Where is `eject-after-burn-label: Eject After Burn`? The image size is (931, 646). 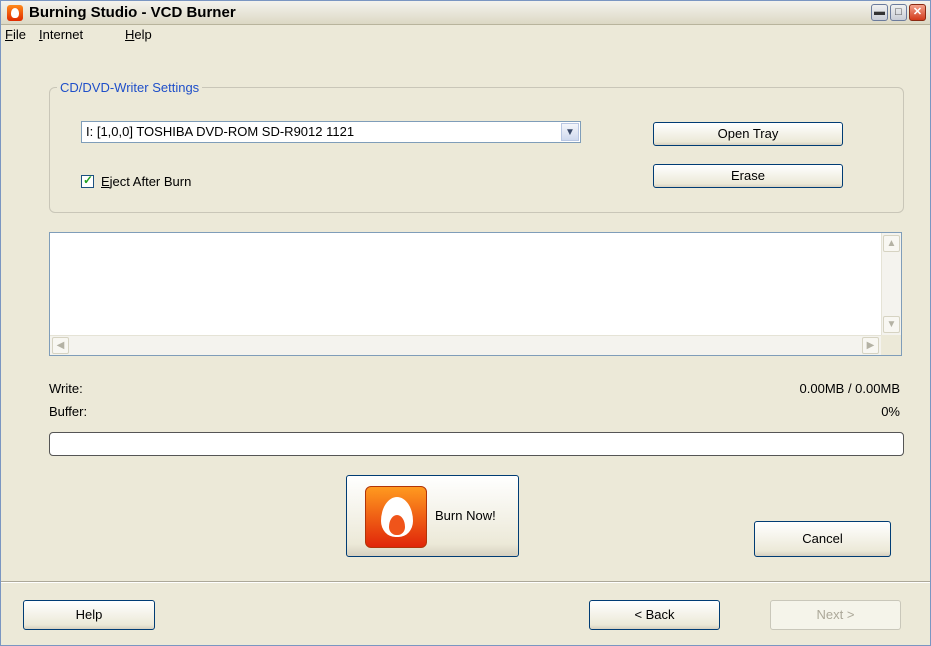
eject-after-burn-label: Eject After Burn is located at coordinates (146, 181).